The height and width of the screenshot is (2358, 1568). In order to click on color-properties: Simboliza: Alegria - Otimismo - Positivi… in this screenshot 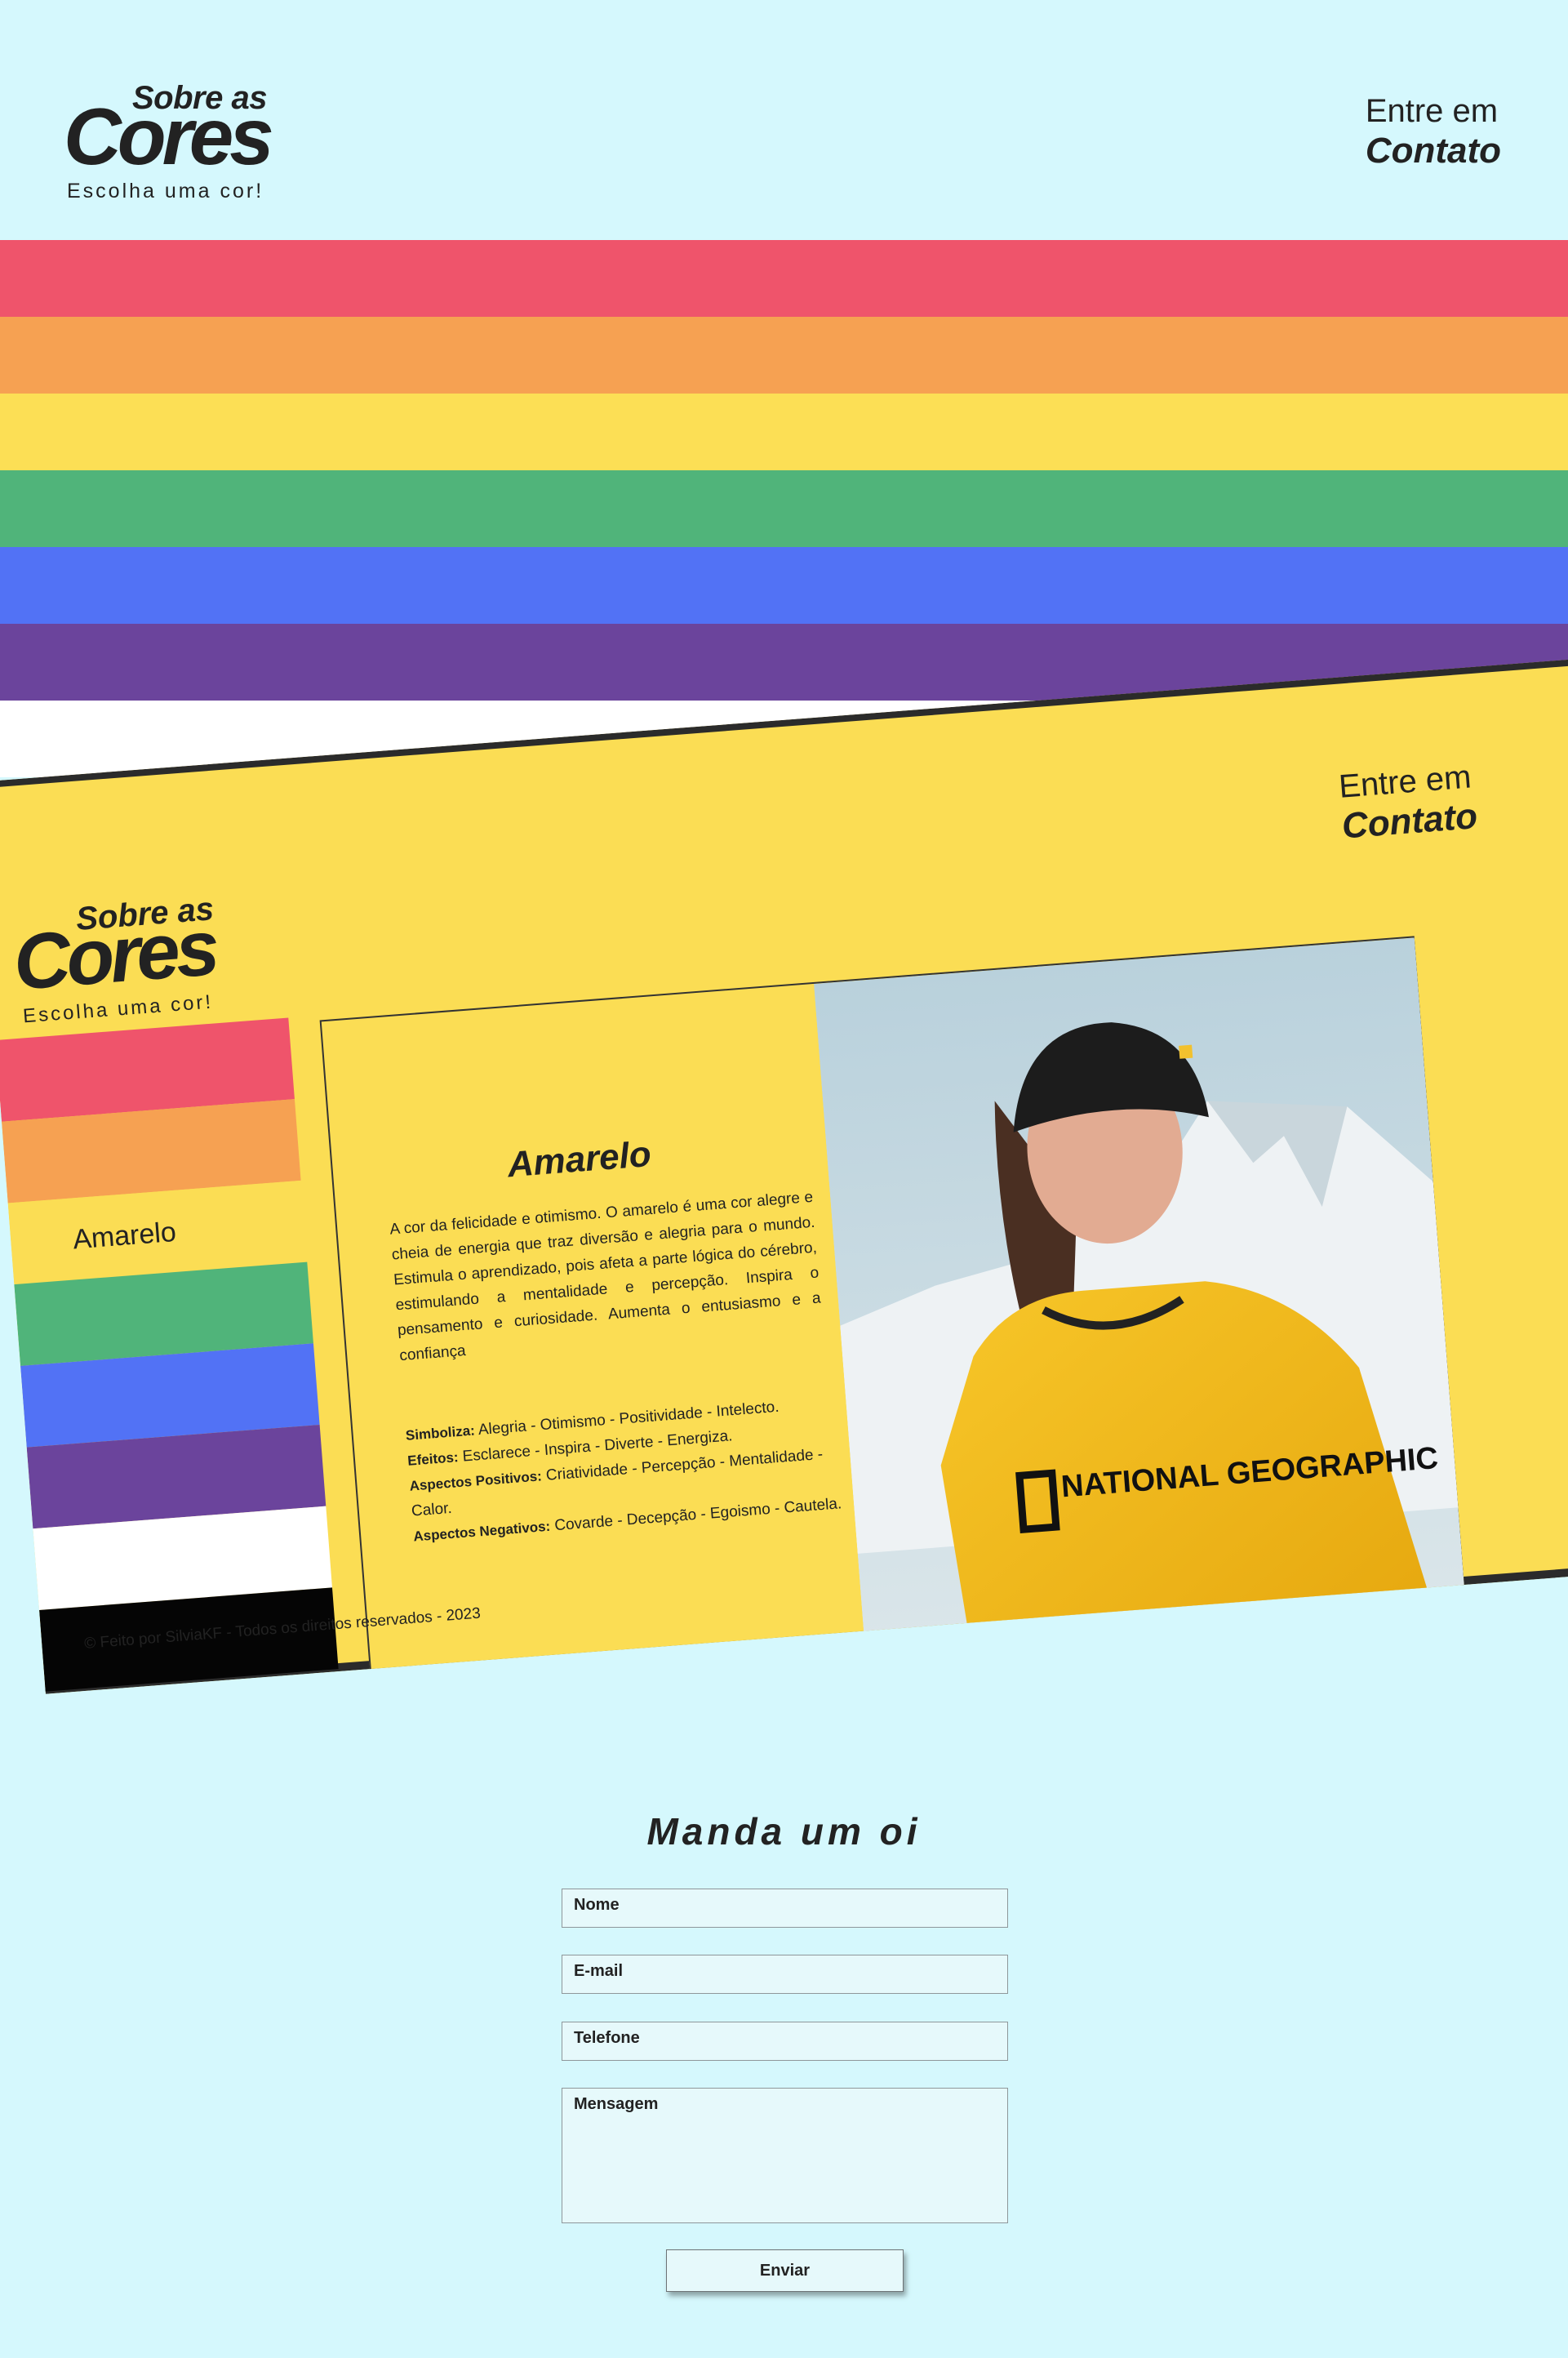, I will do `click(629, 1470)`.